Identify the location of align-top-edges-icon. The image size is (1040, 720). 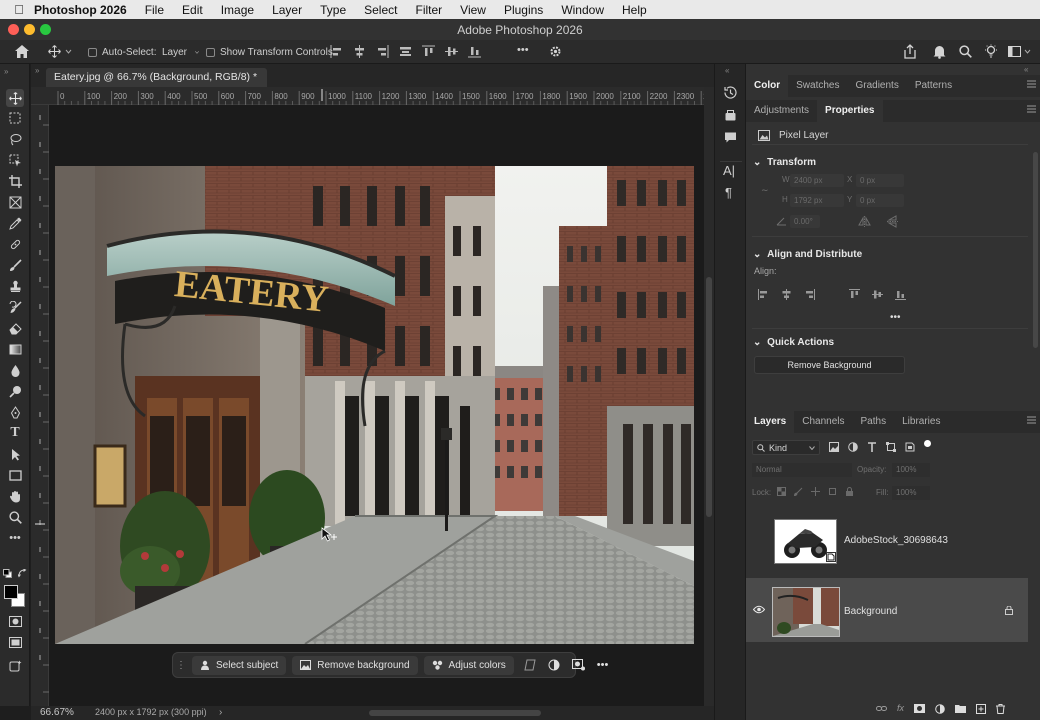
(428, 51).